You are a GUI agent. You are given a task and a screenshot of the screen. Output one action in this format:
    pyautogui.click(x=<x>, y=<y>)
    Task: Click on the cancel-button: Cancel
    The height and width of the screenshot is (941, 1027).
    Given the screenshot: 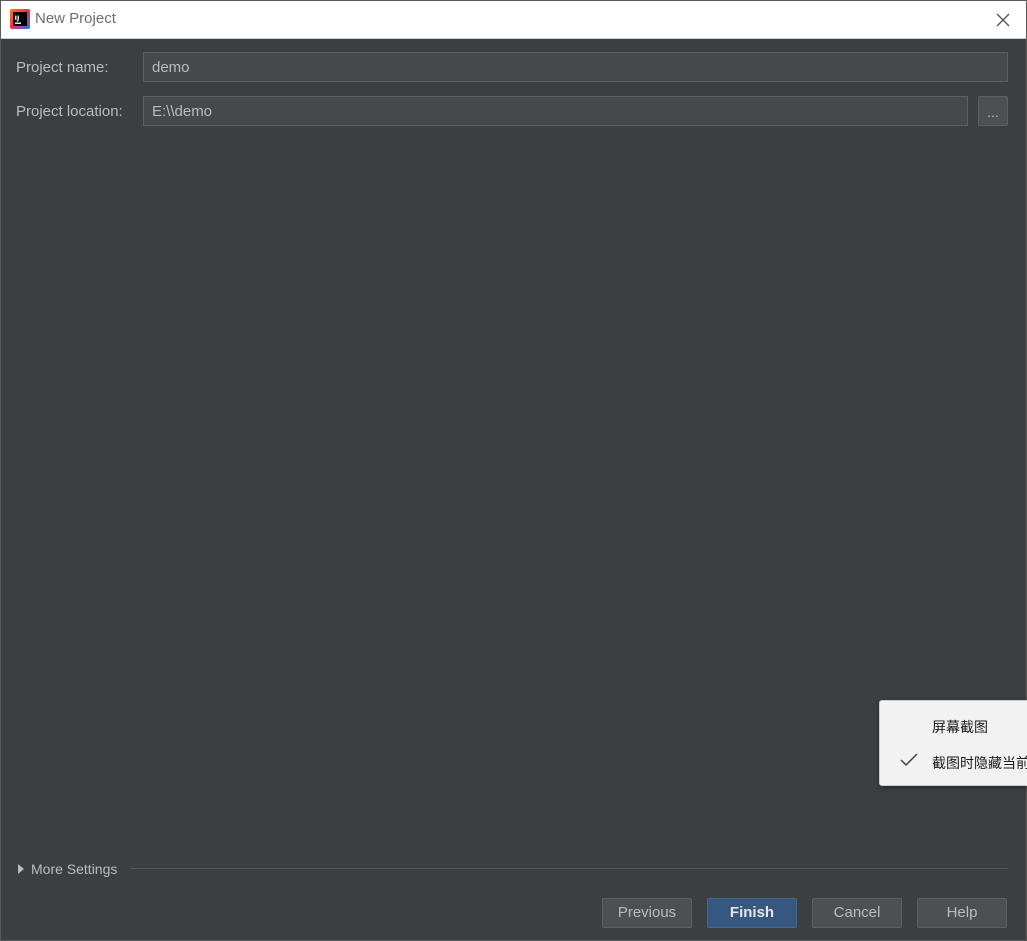 What is the action you would take?
    pyautogui.click(x=857, y=913)
    